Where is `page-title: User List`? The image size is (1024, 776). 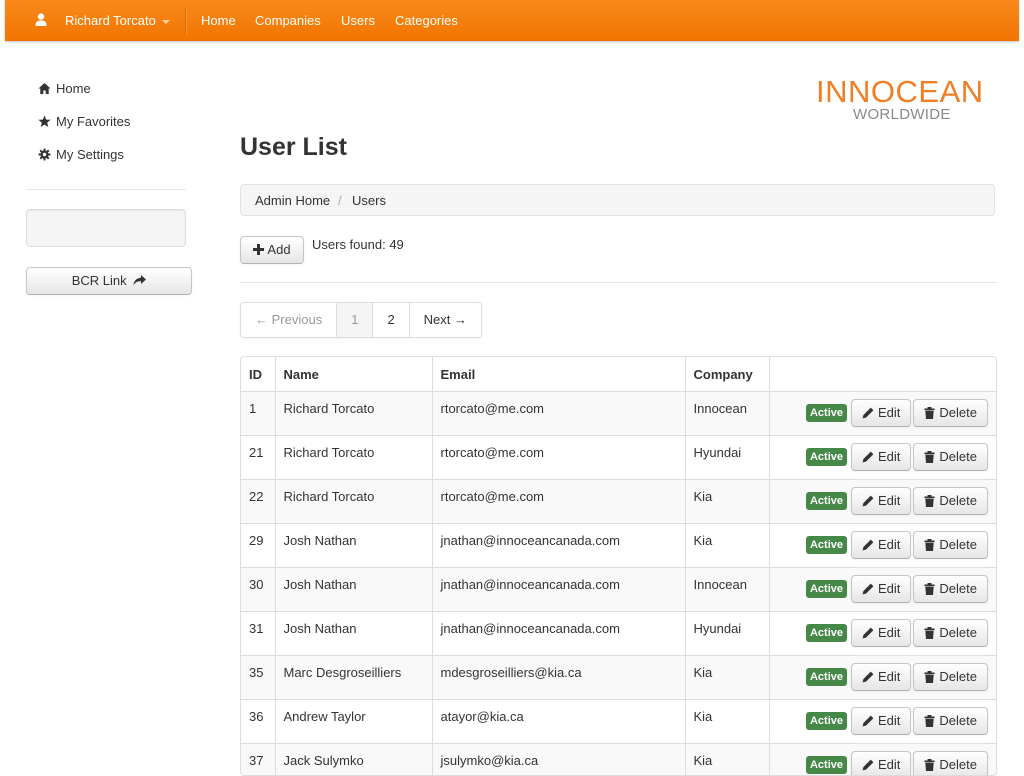 page-title: User List is located at coordinates (293, 147).